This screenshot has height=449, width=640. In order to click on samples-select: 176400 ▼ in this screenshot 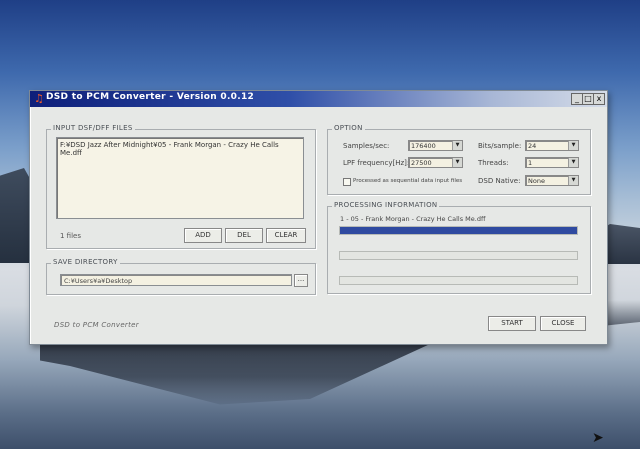, I will do `click(435, 145)`.